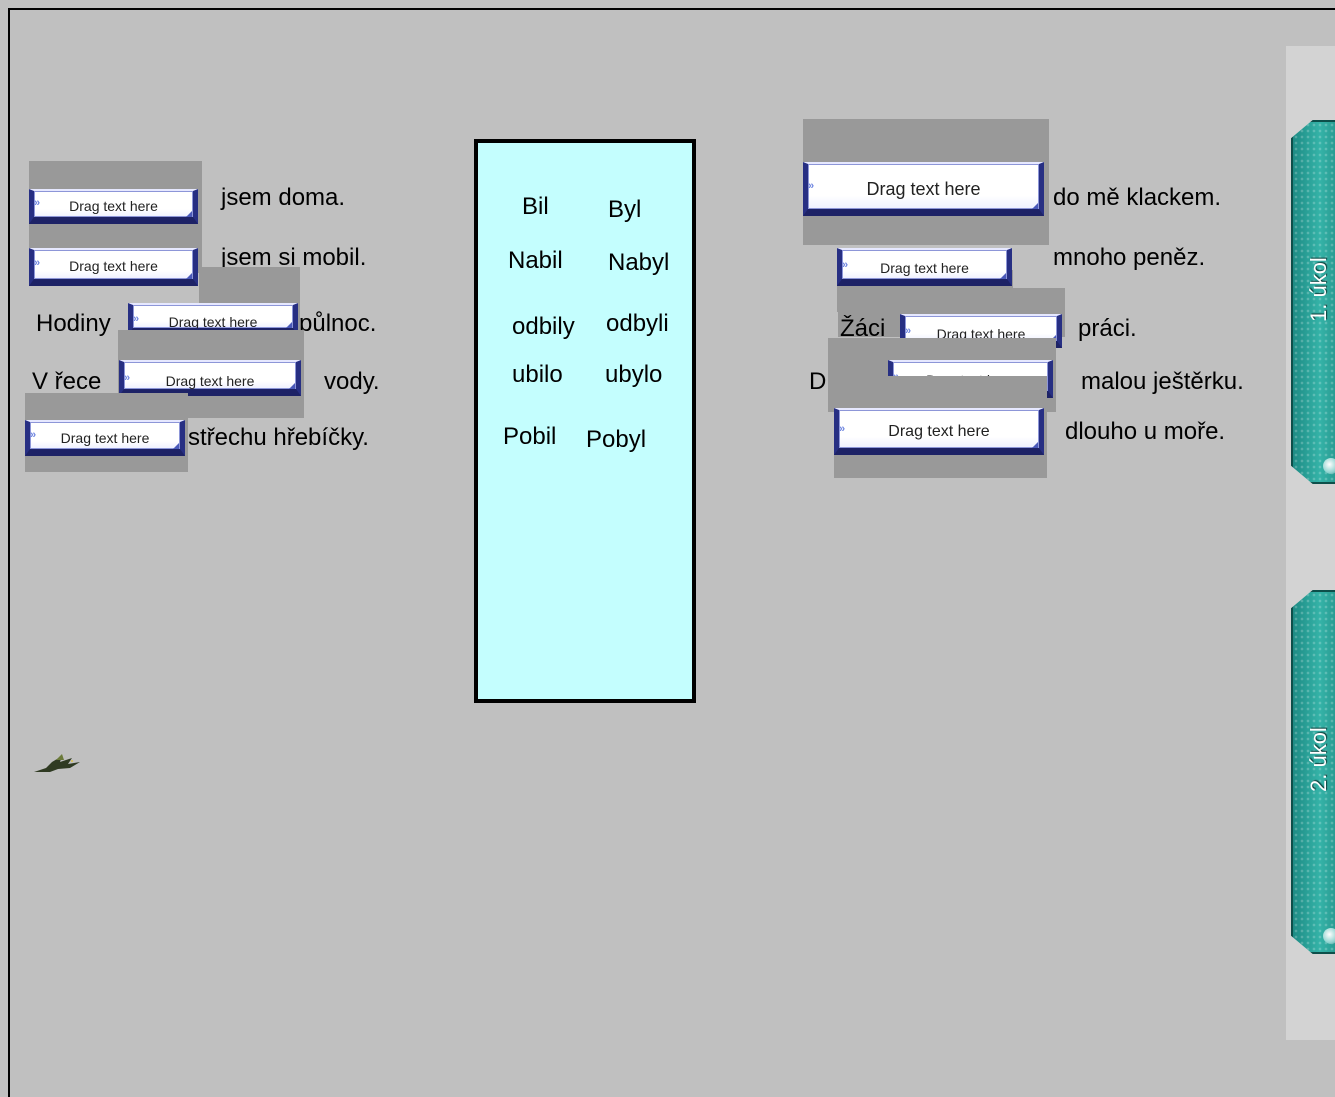  Describe the element at coordinates (57, 763) in the screenshot. I see `dragon-icon` at that location.